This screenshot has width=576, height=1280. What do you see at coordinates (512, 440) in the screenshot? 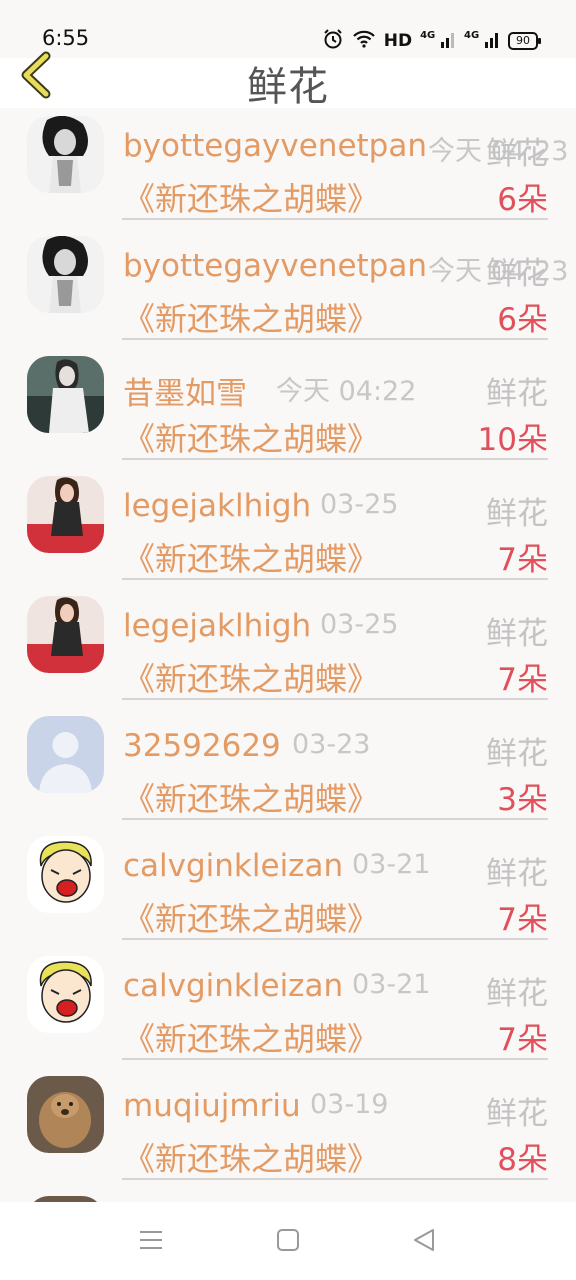
I see `flower-count: 10朵` at bounding box center [512, 440].